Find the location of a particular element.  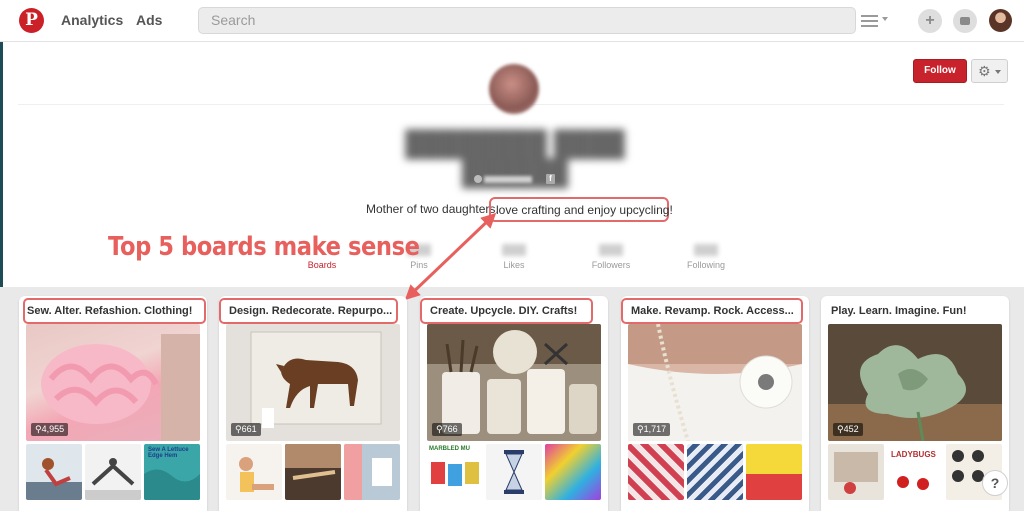

profile-meta: f is located at coordinates (514, 179).